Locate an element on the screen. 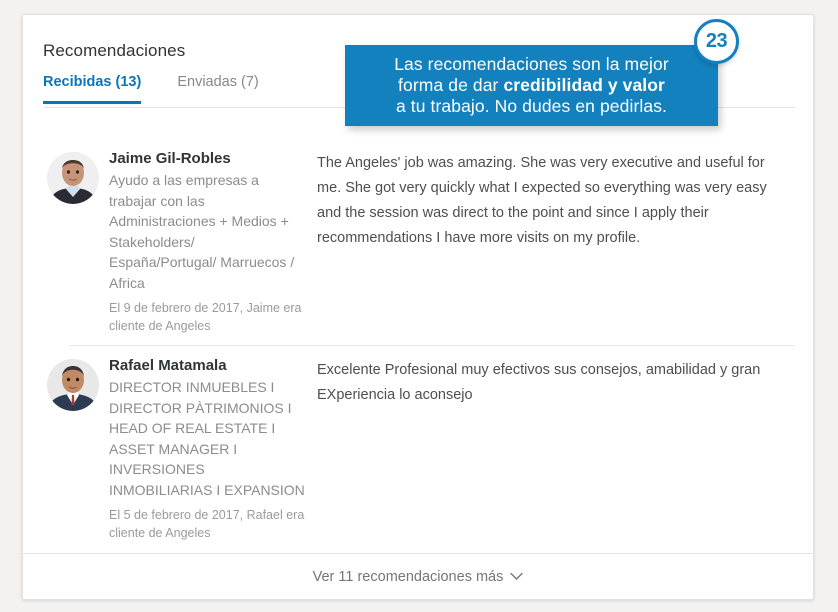 Image resolution: width=838 pixels, height=612 pixels. avatar-photo-male-2-icon is located at coordinates (73, 385).